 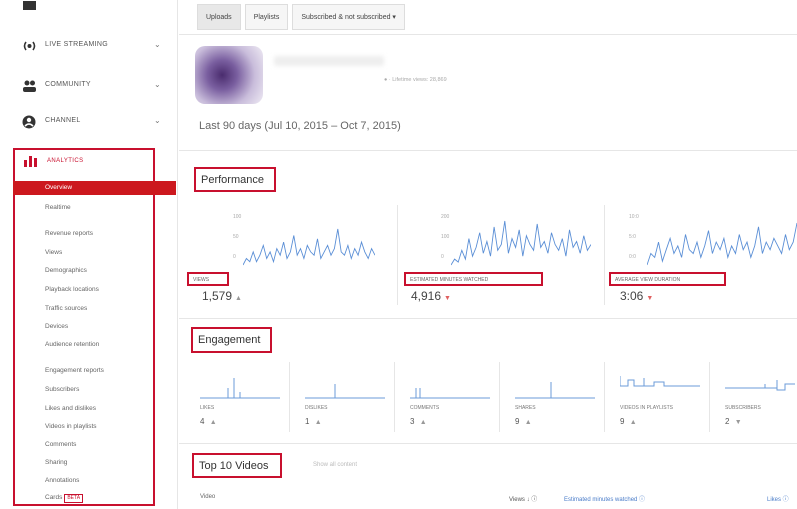 I want to click on subscribers-sparkline, so click(x=760, y=385).